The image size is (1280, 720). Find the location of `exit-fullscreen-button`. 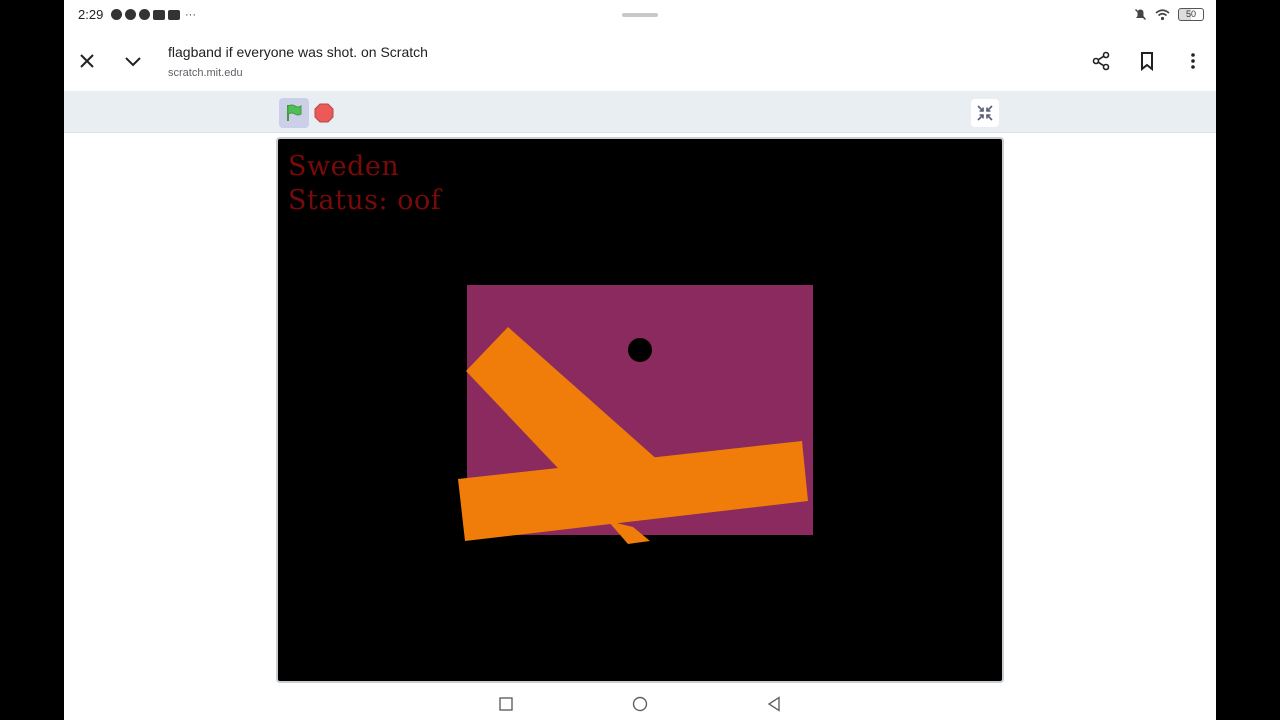

exit-fullscreen-button is located at coordinates (985, 113).